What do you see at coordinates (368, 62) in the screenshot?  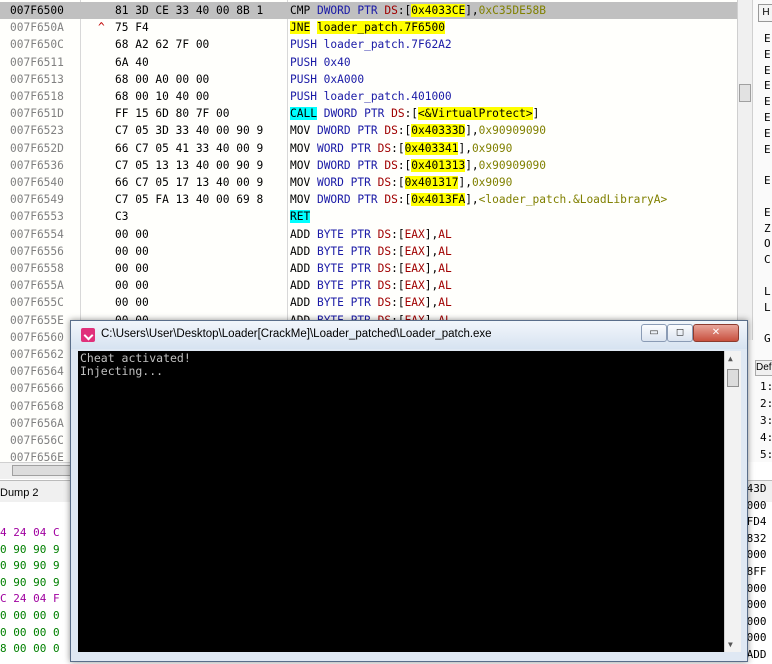 I see `disasm-row: 007F6511 6A 40 PUSH 0x40` at bounding box center [368, 62].